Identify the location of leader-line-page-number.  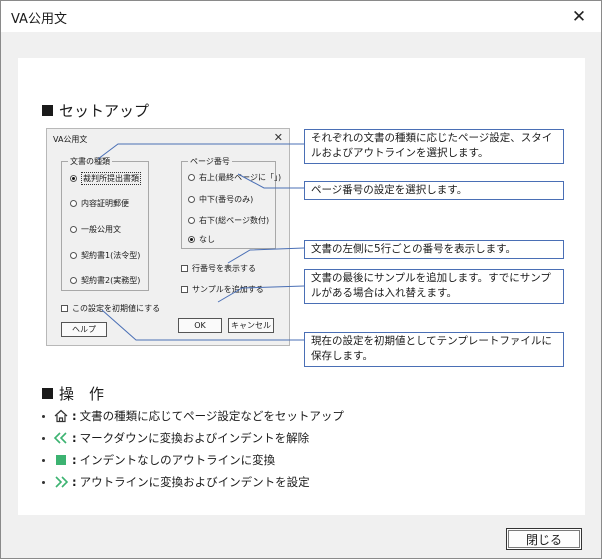
(270, 181).